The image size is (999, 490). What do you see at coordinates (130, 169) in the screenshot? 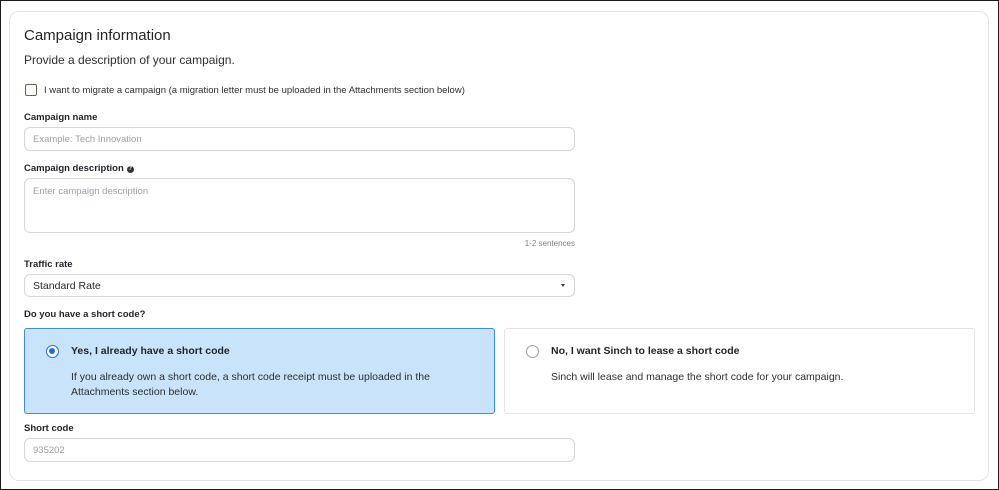
I see `question-circle-icon: ?` at bounding box center [130, 169].